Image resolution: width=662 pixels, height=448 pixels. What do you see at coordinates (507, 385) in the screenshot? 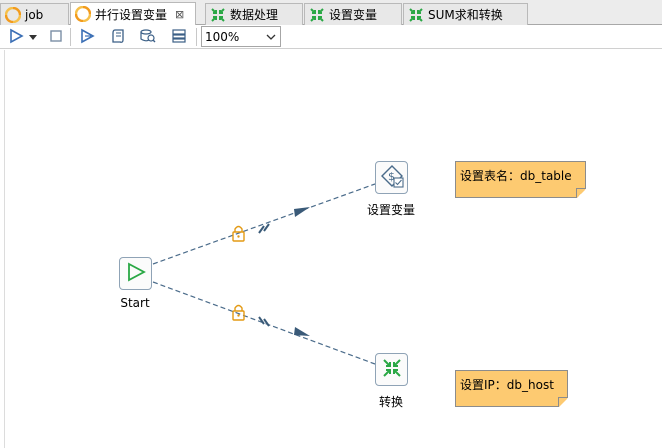
I see `note-text: 设置IP：db_host` at bounding box center [507, 385].